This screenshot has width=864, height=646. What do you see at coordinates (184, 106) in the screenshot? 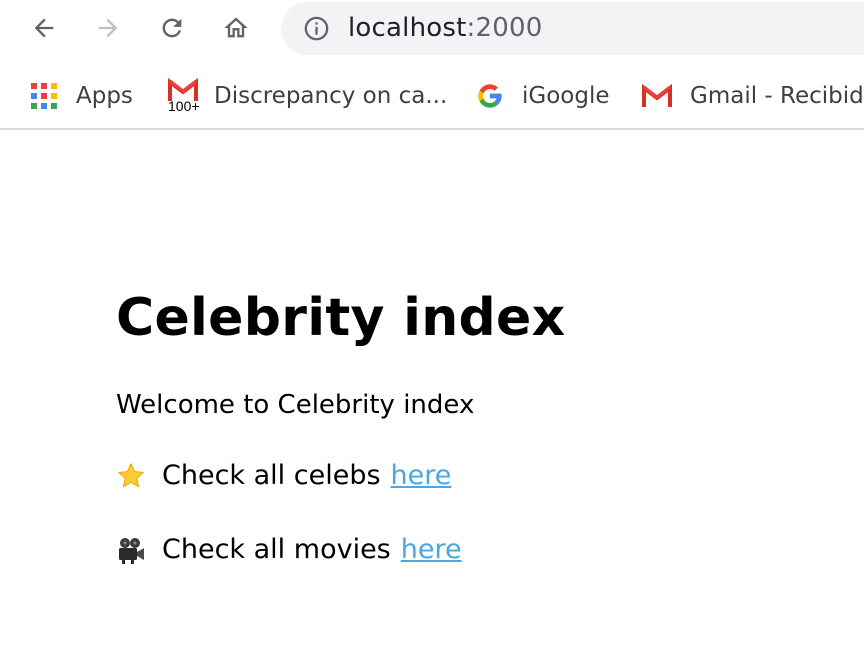
I see `badge-count: 100+` at bounding box center [184, 106].